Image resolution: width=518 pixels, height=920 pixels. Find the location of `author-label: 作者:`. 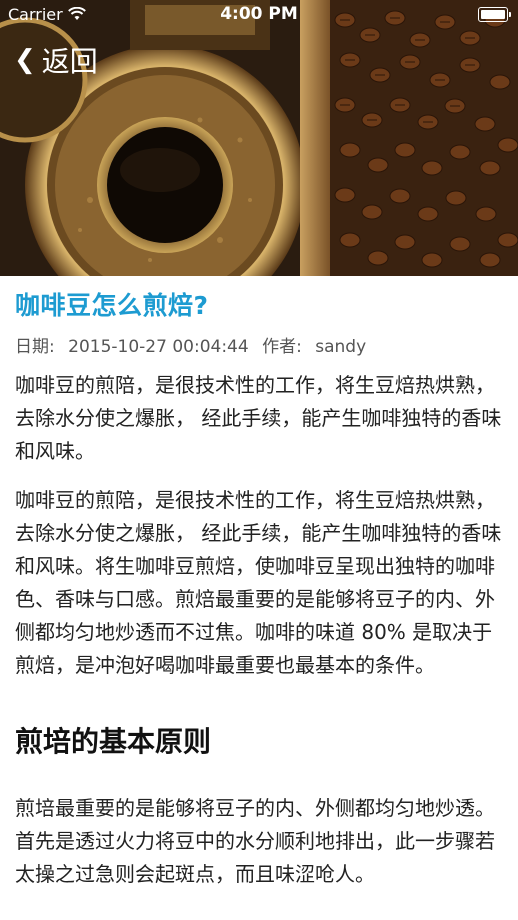

author-label: 作者: is located at coordinates (282, 347).